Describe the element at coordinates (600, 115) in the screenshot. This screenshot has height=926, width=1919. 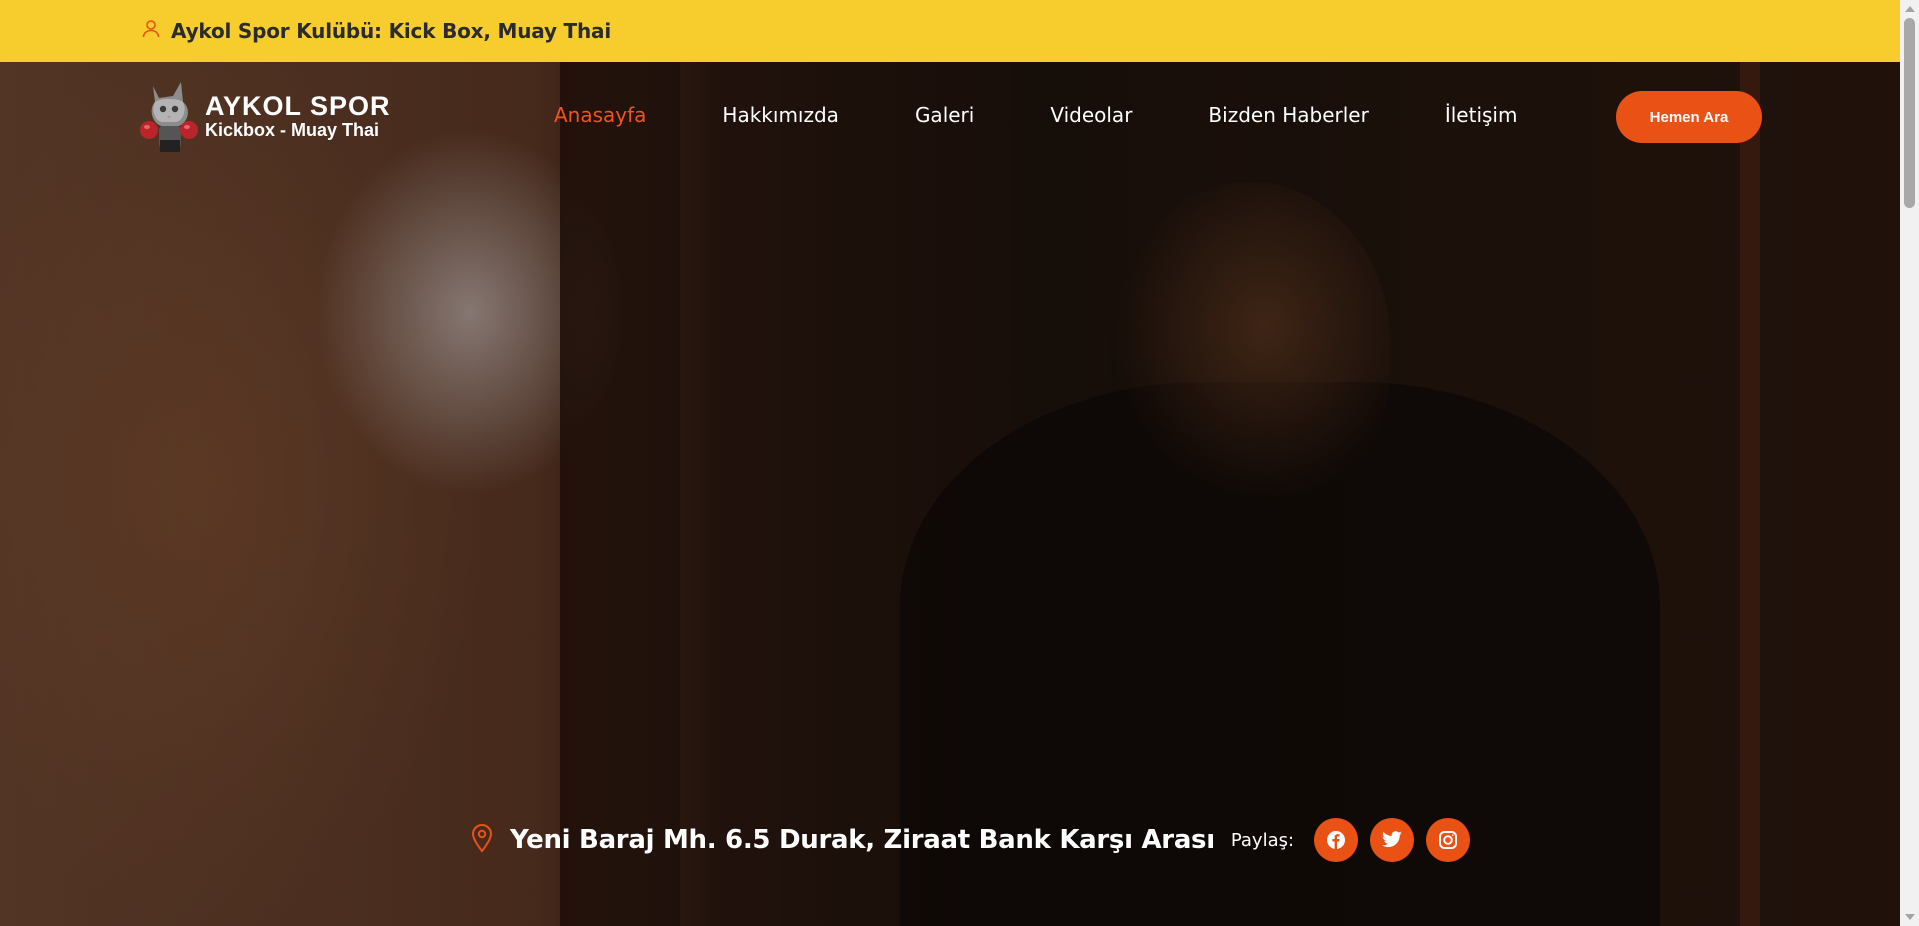
I see `nav-item-anasayfa: Anasayfa` at that location.